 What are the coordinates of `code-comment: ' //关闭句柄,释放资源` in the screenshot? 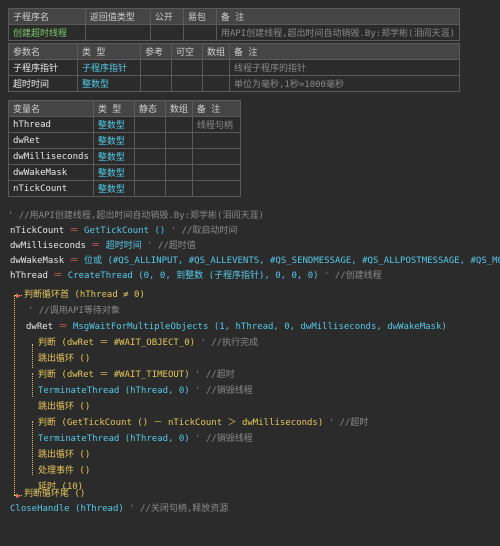 It's located at (176, 509).